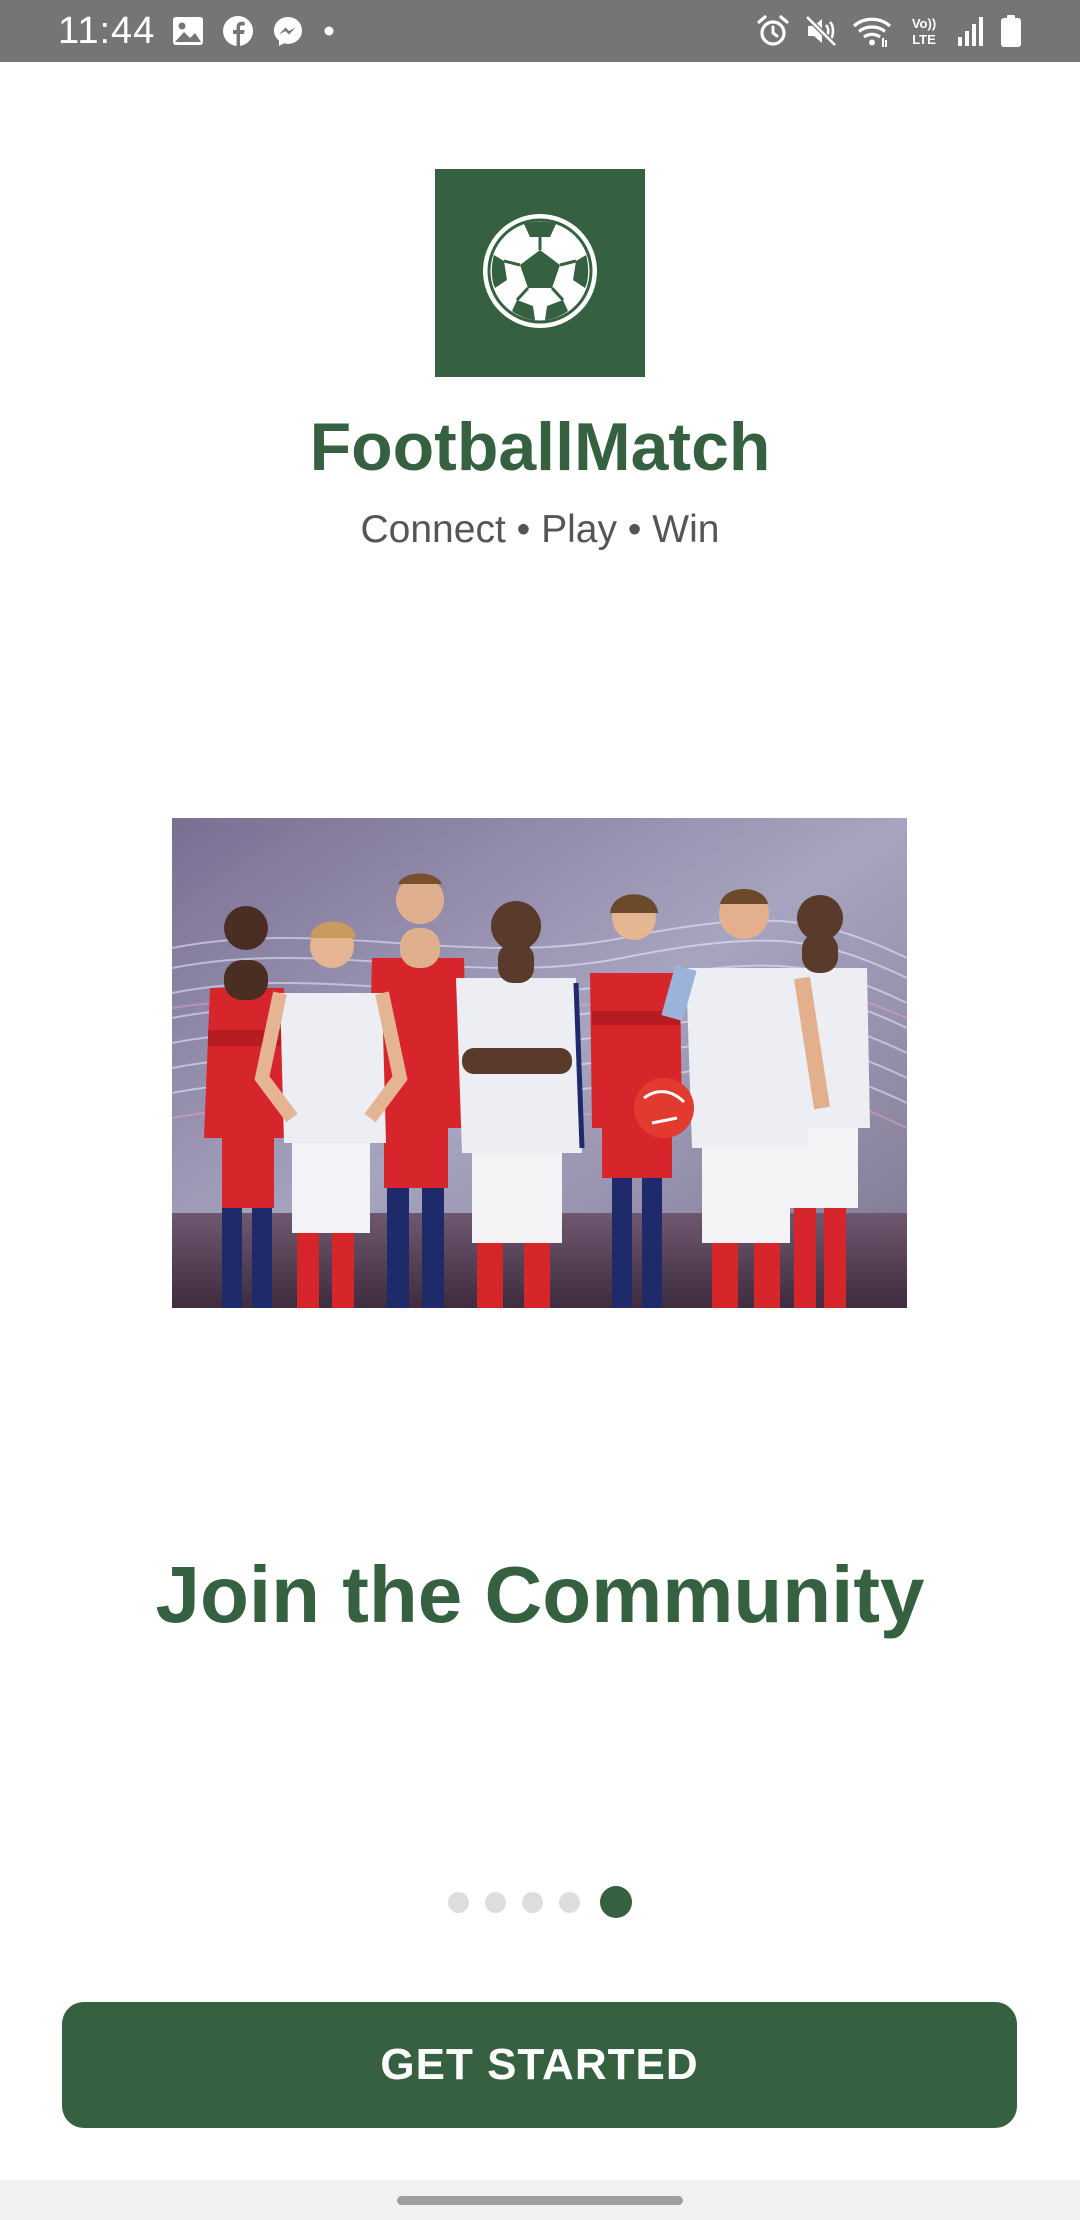  I want to click on app-name: FootballMatch, so click(540, 447).